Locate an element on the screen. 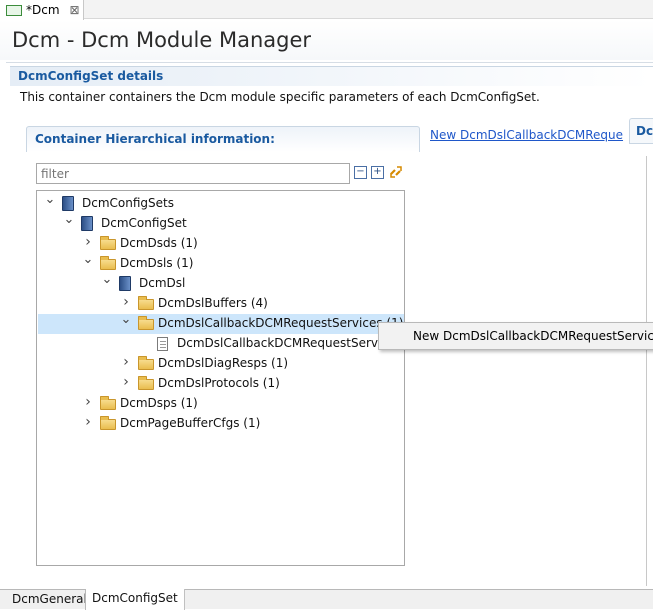 This screenshot has height=610, width=653. tree-row: › DcmDslDiagResps (1) is located at coordinates (221, 364).